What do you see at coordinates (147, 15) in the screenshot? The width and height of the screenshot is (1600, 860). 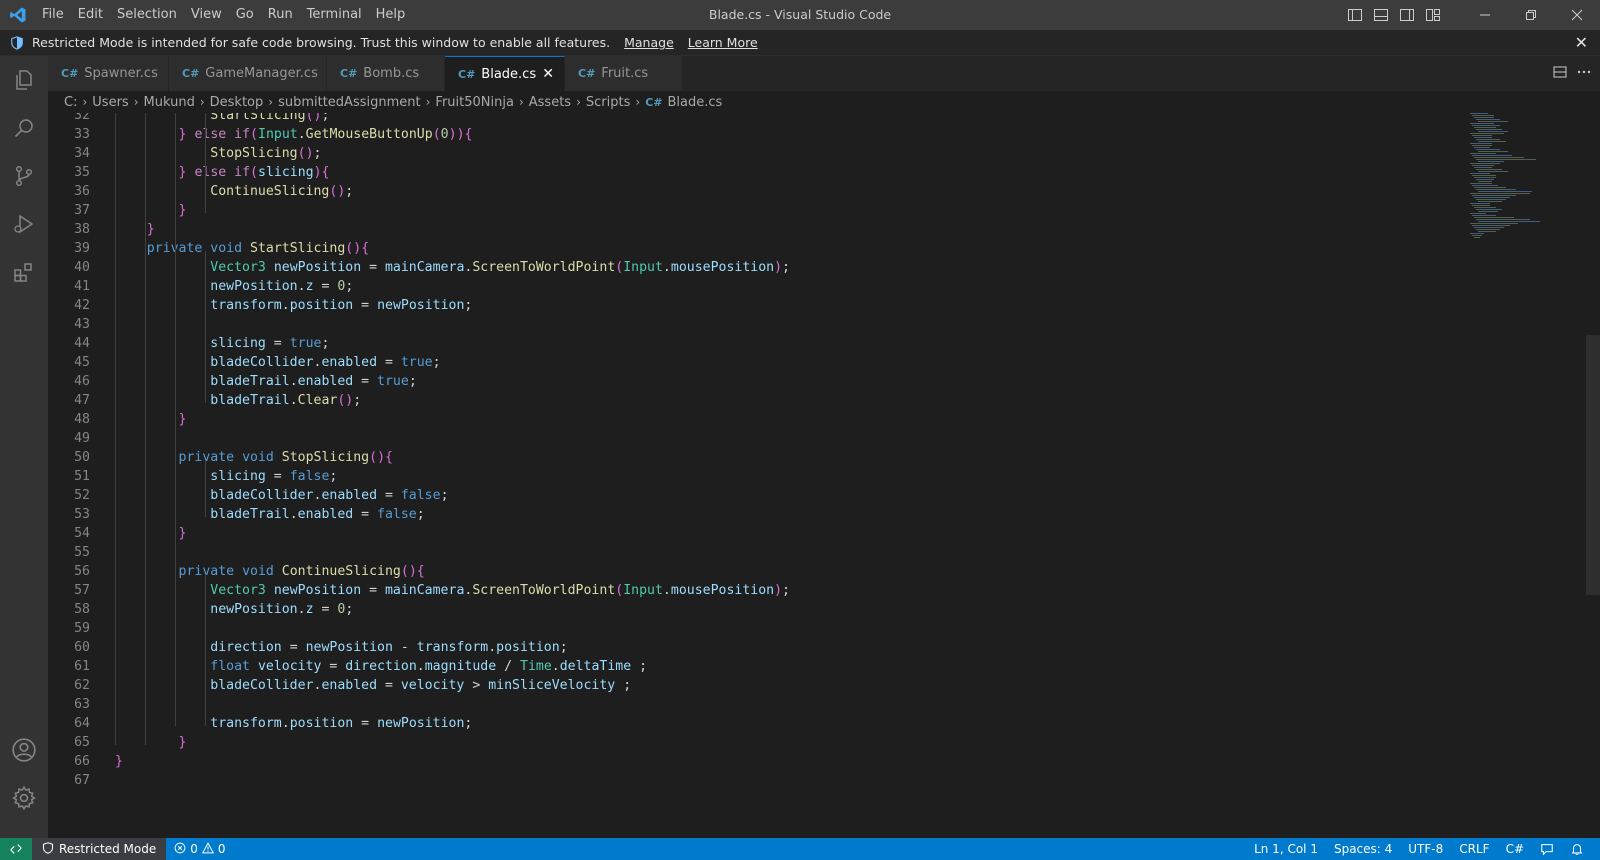 I see `menu-selection: Selection` at bounding box center [147, 15].